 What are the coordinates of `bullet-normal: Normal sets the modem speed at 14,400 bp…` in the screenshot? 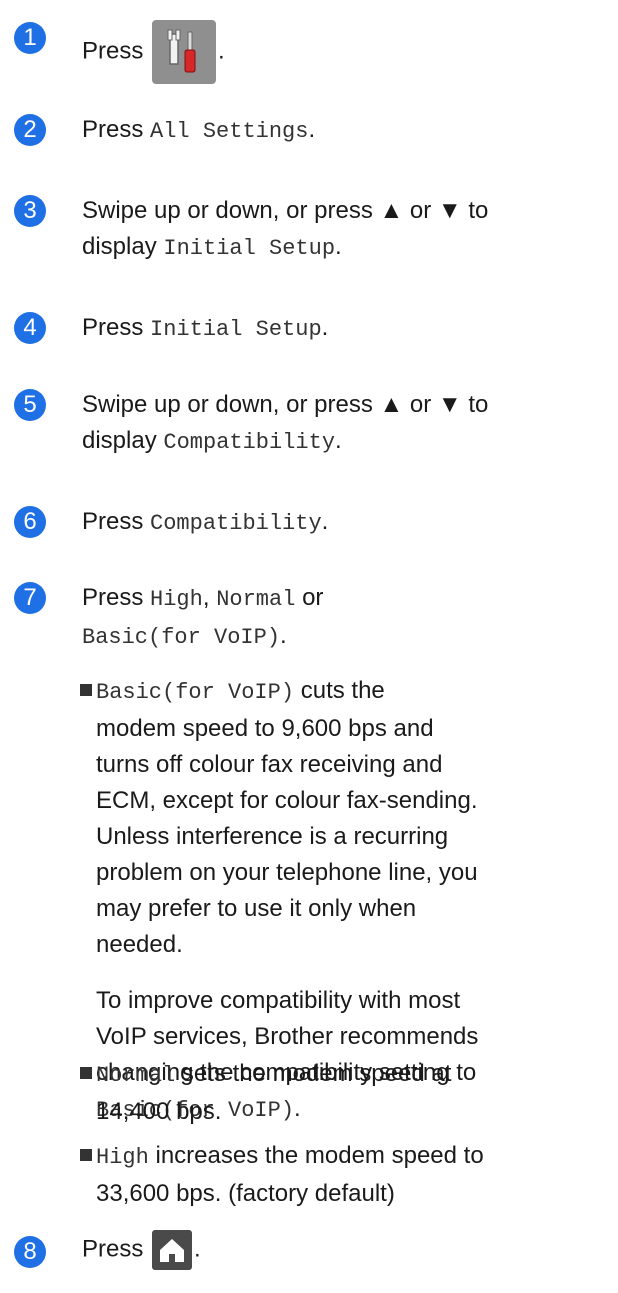 It's located at (323, 1093).